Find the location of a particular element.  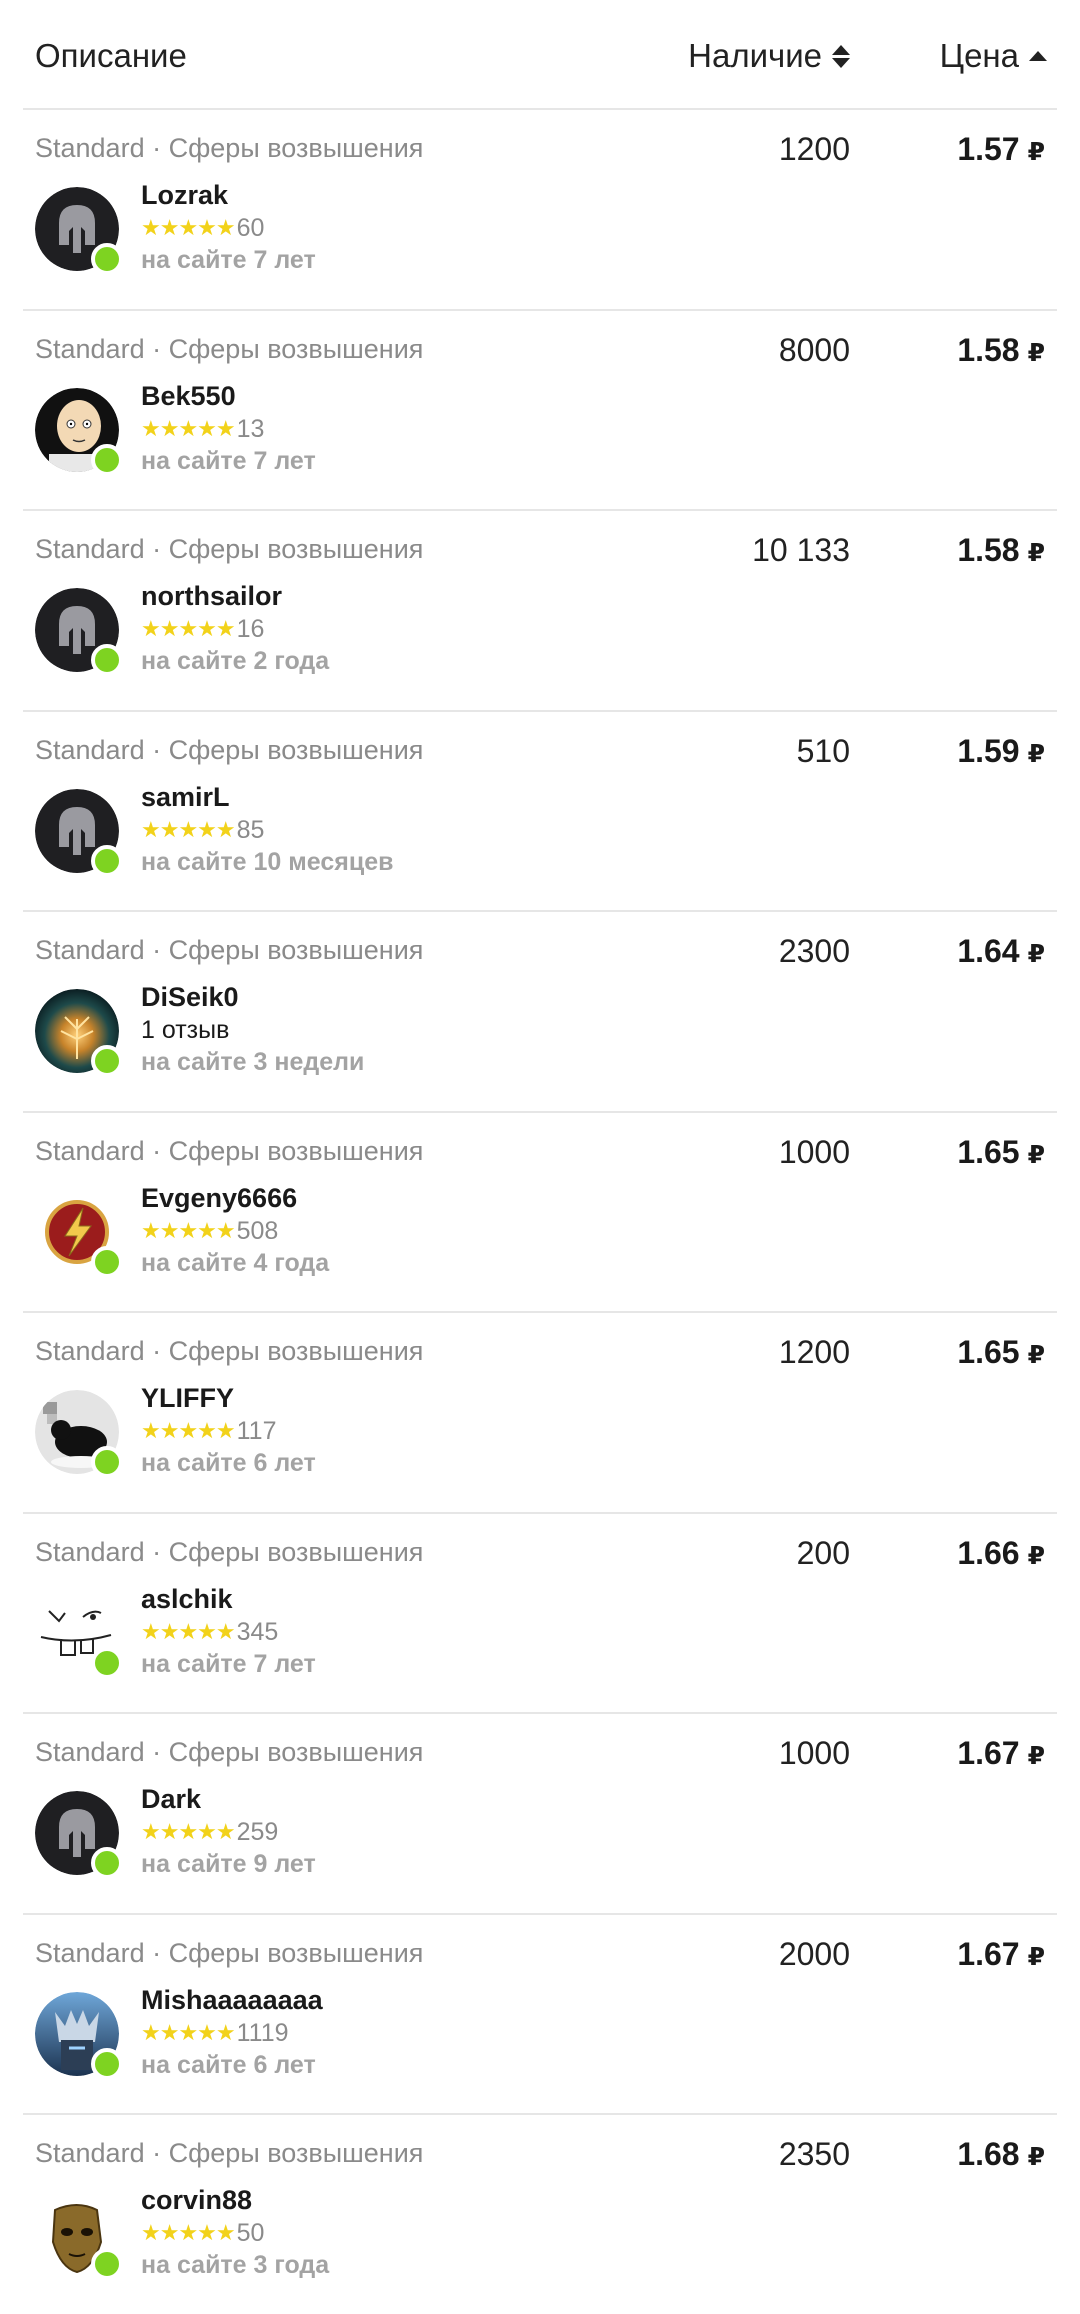

seller-name: DiSeik0 is located at coordinates (252, 997).